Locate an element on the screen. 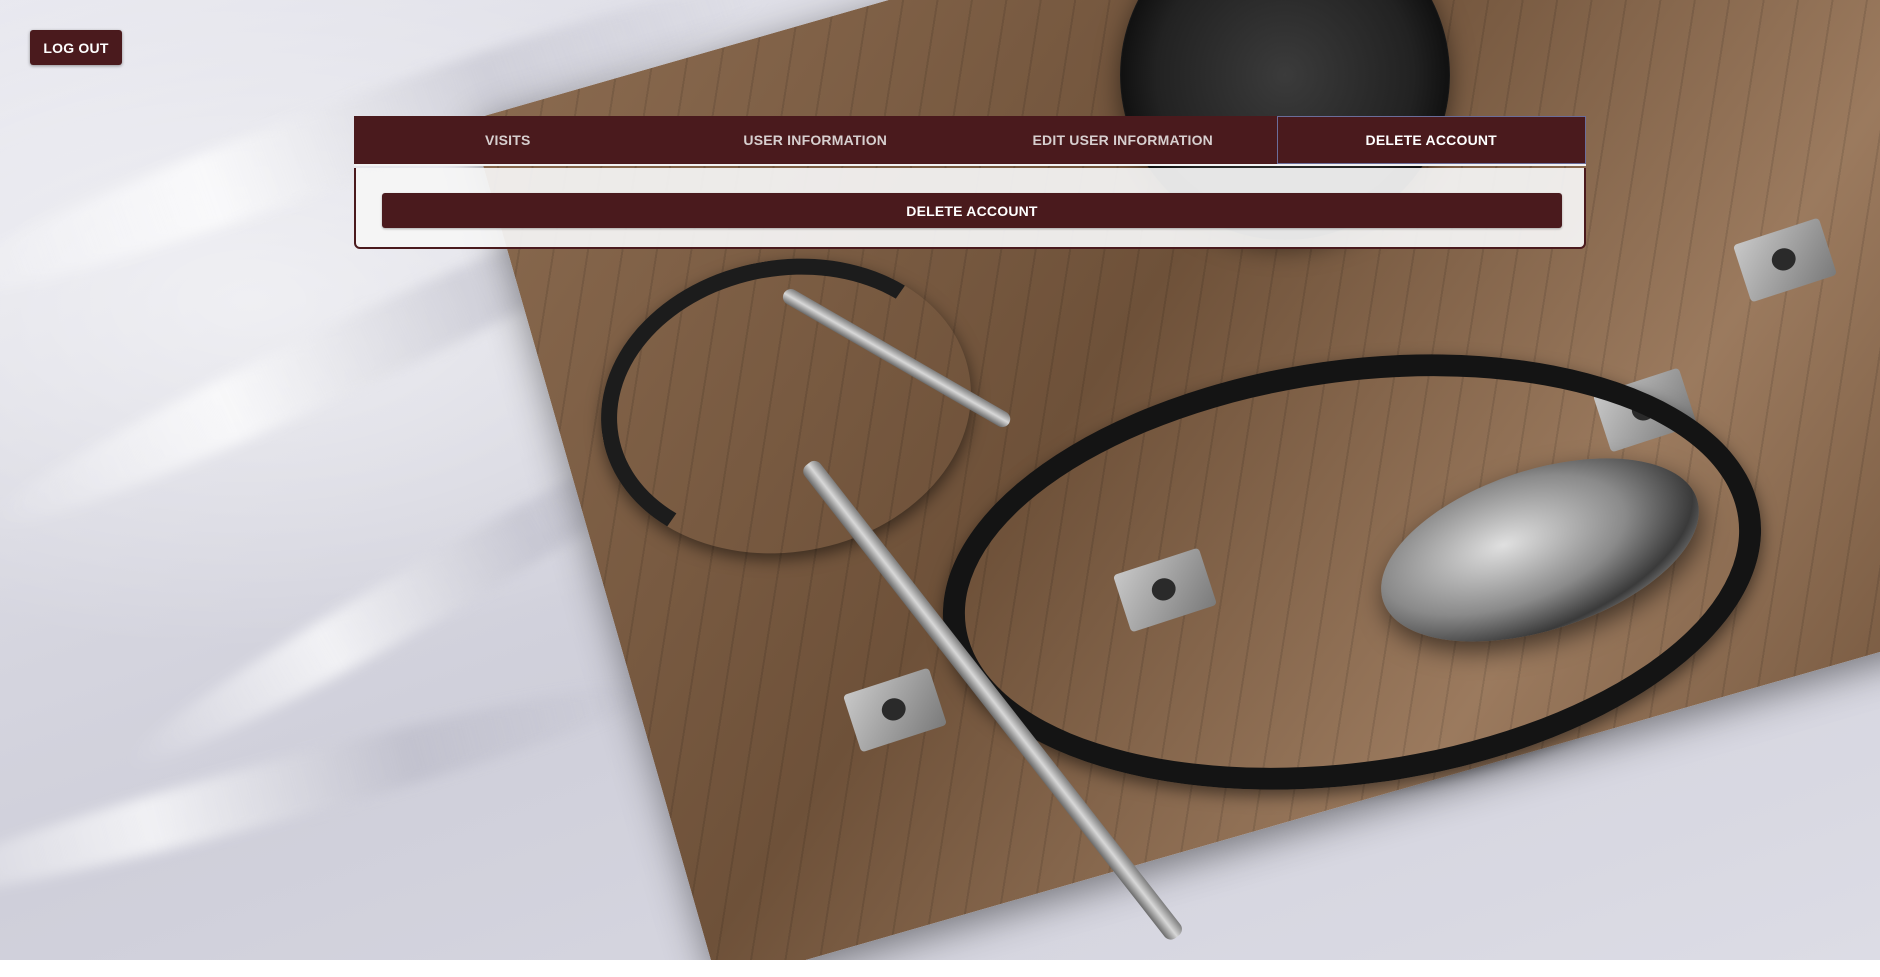 The height and width of the screenshot is (977, 1880). delete-account-button: DELETE ACCOUNT is located at coordinates (972, 210).